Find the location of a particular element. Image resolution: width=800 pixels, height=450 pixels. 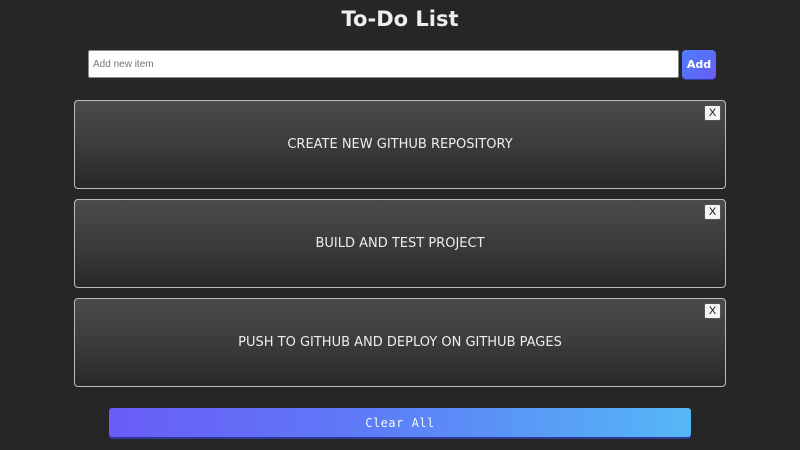

todo-item-text: BUILD AND TEST PROJECT is located at coordinates (400, 243).